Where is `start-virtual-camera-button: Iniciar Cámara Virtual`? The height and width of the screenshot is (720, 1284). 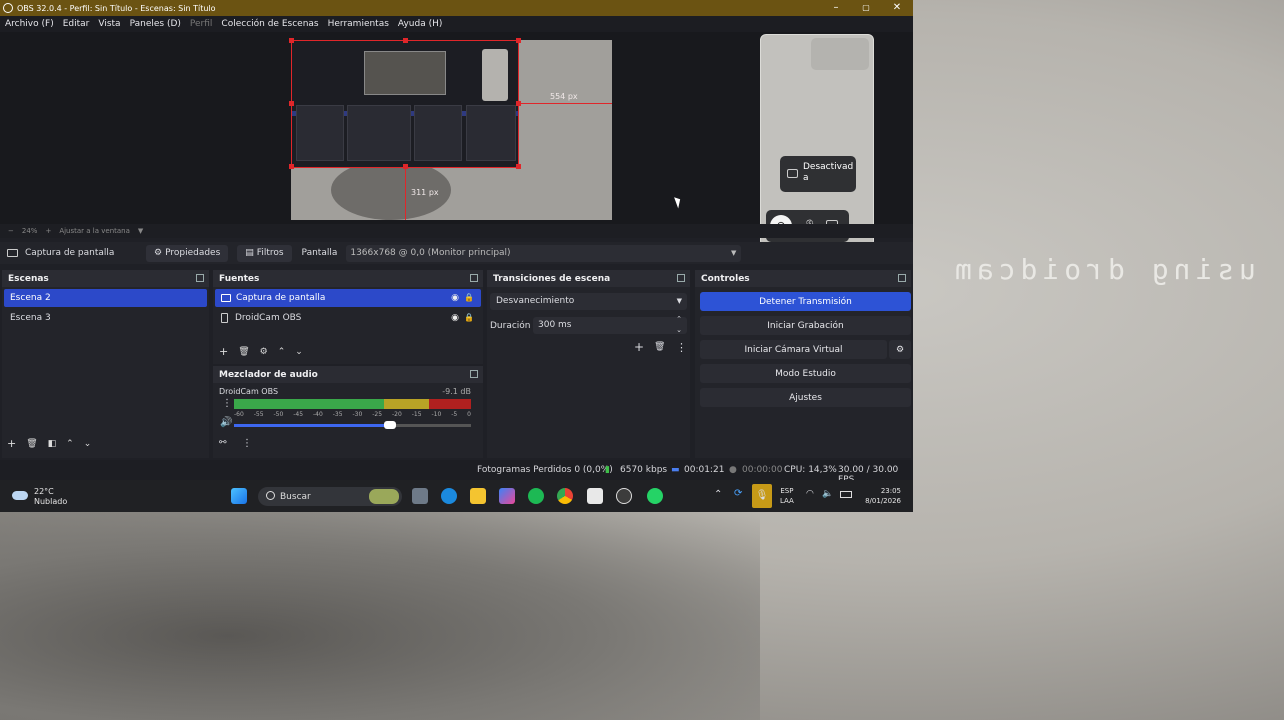
start-virtual-camera-button: Iniciar Cámara Virtual is located at coordinates (793, 349).